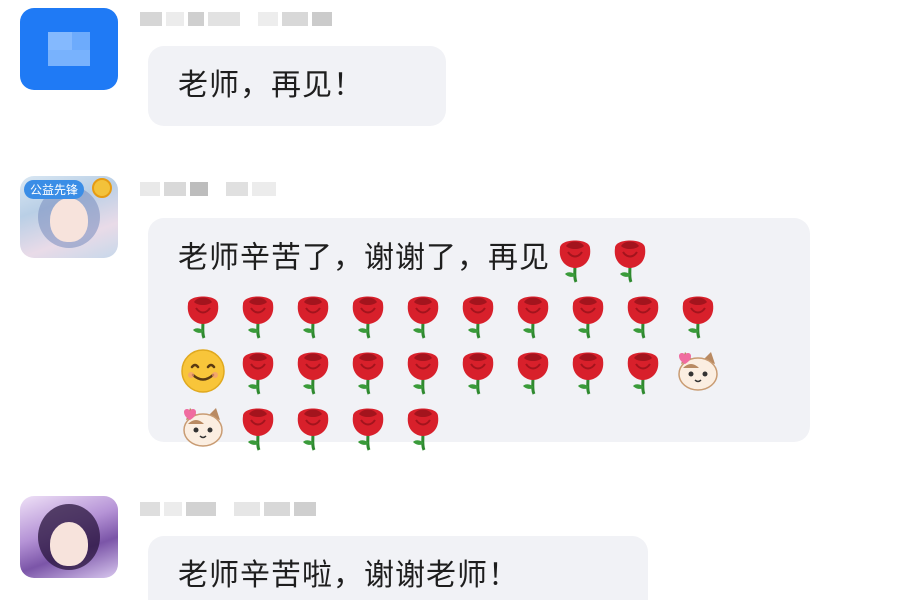 The height and width of the screenshot is (600, 900). I want to click on message-text: 老师辛苦啦，谢谢老师！, so click(348, 575).